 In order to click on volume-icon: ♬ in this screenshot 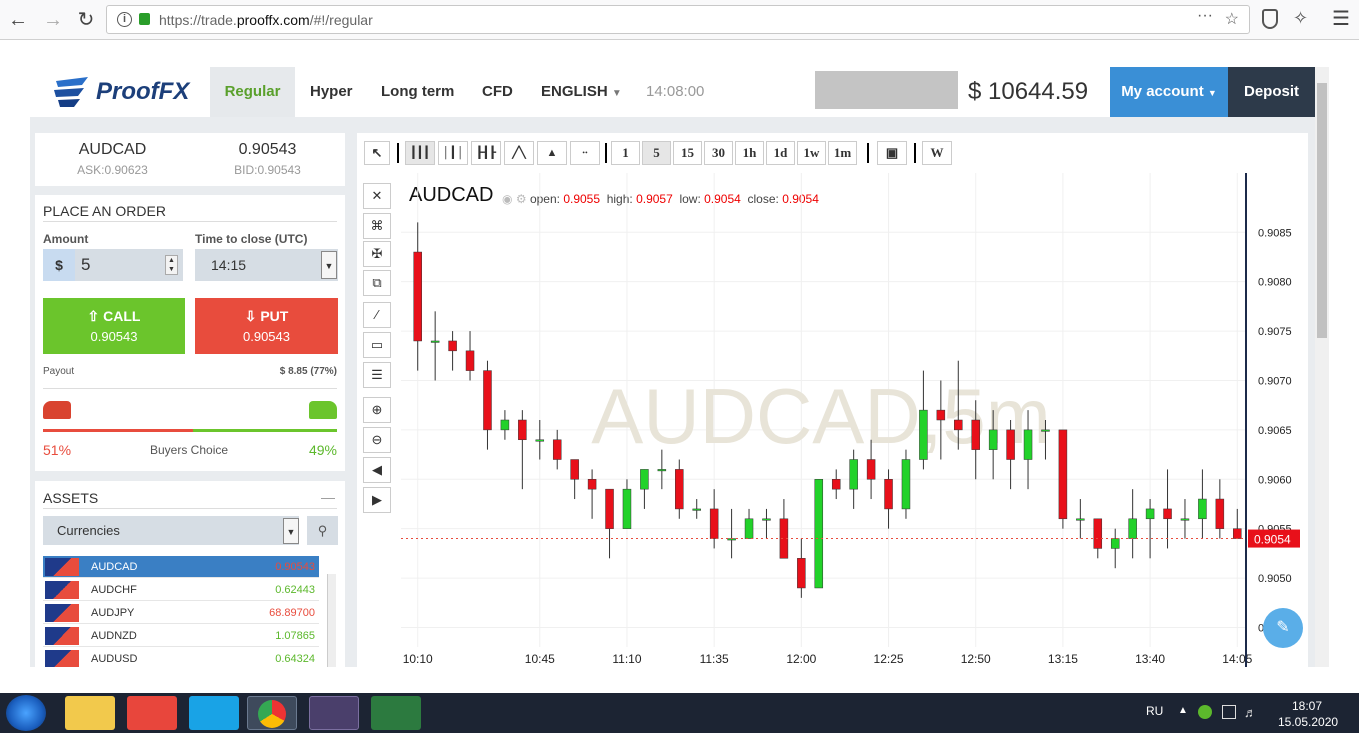, I will do `click(1250, 712)`.